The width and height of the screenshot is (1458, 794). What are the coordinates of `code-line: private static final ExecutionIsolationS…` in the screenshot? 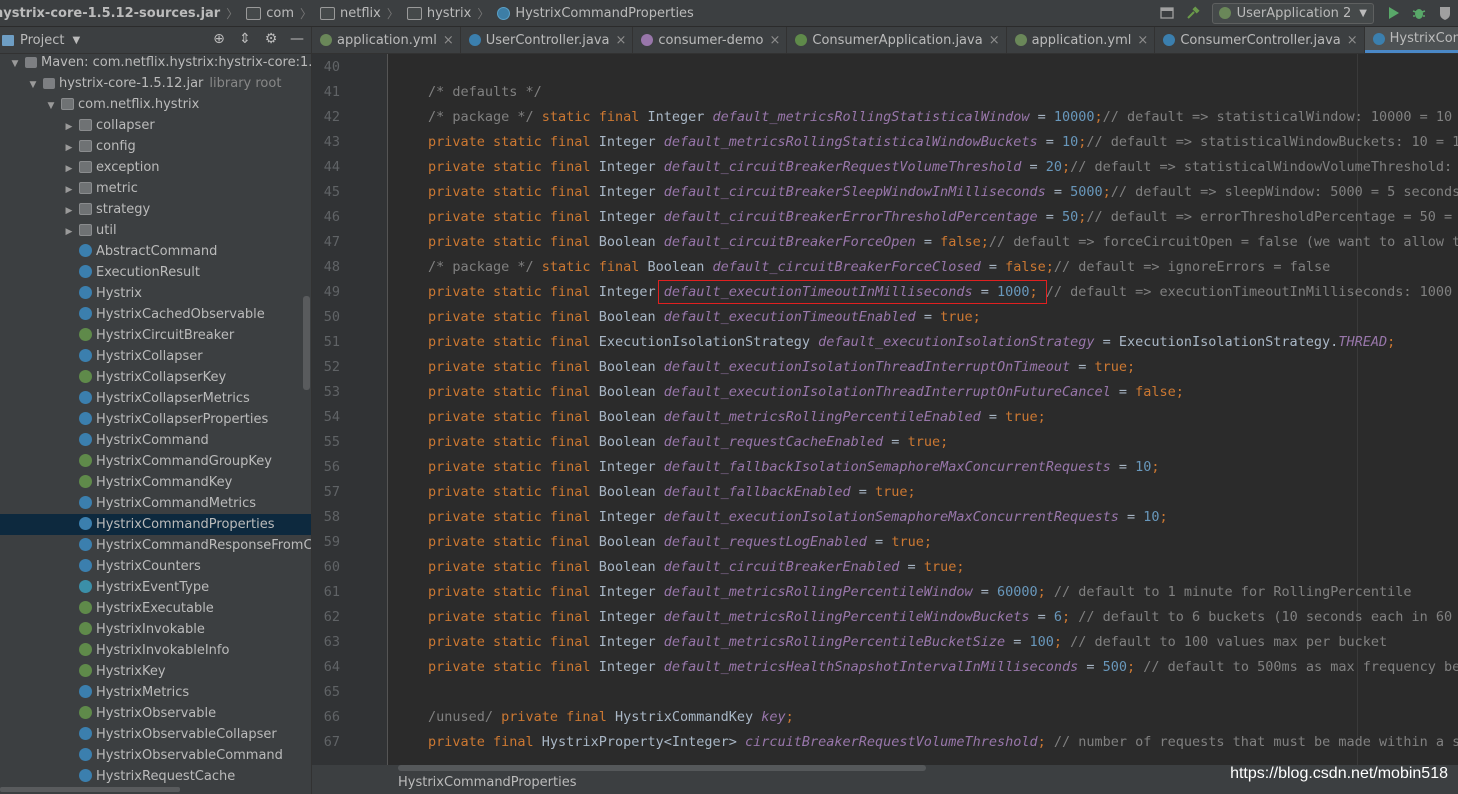 It's located at (885, 342).